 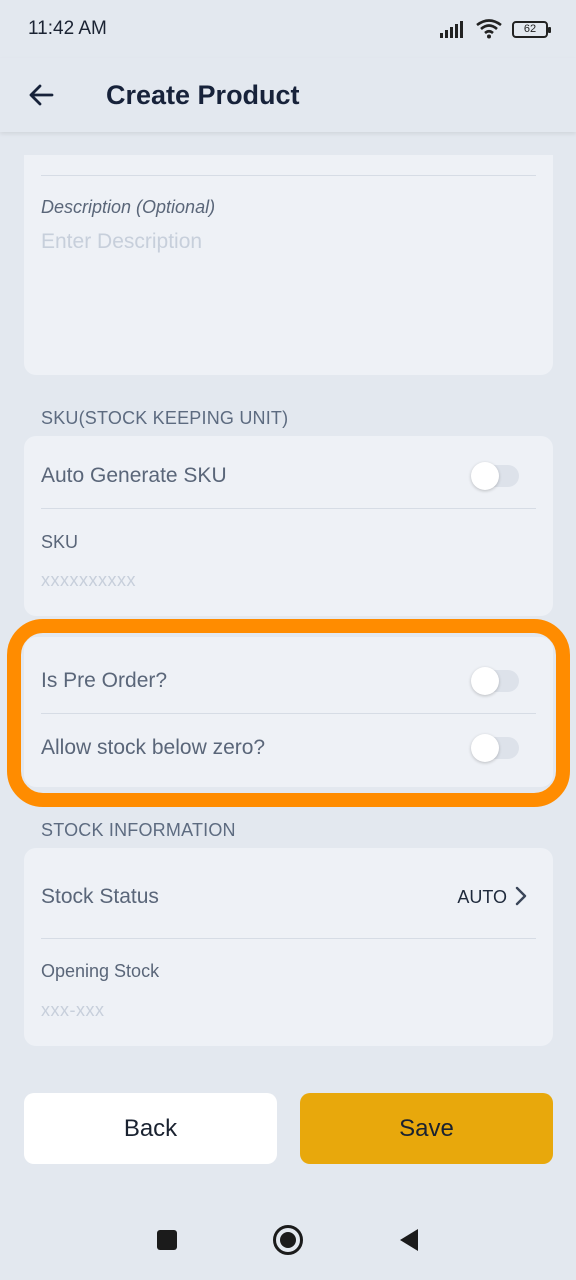 I want to click on allow-below-zero-label: Allow stock below zero?, so click(x=153, y=747).